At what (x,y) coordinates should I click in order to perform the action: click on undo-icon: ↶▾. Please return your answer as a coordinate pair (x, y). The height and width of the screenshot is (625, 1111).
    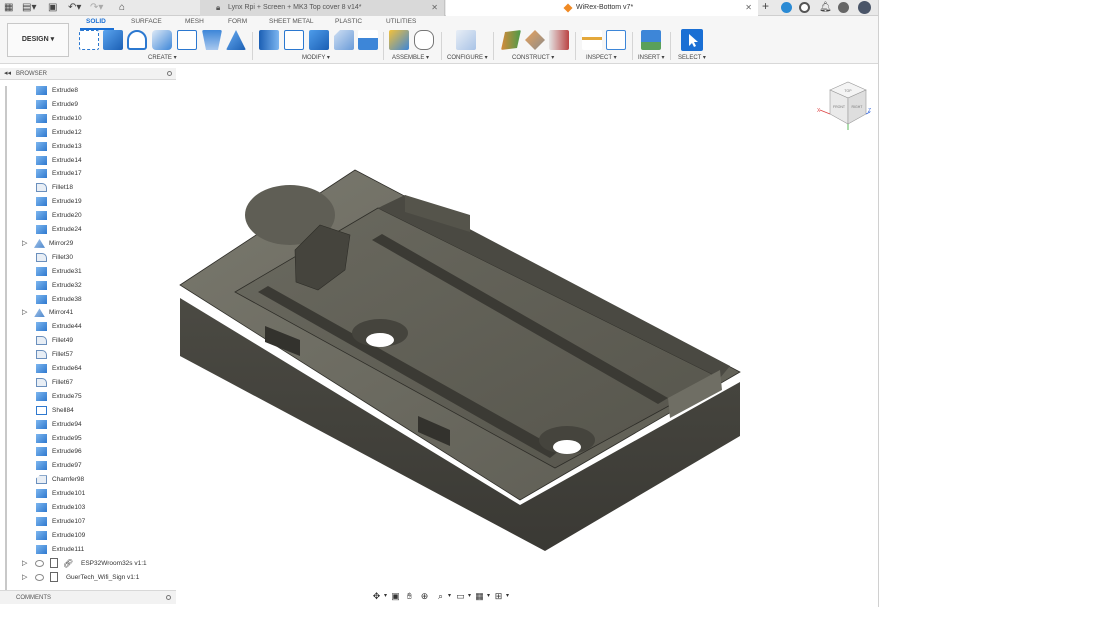
    Looking at the image, I should click on (74, 8).